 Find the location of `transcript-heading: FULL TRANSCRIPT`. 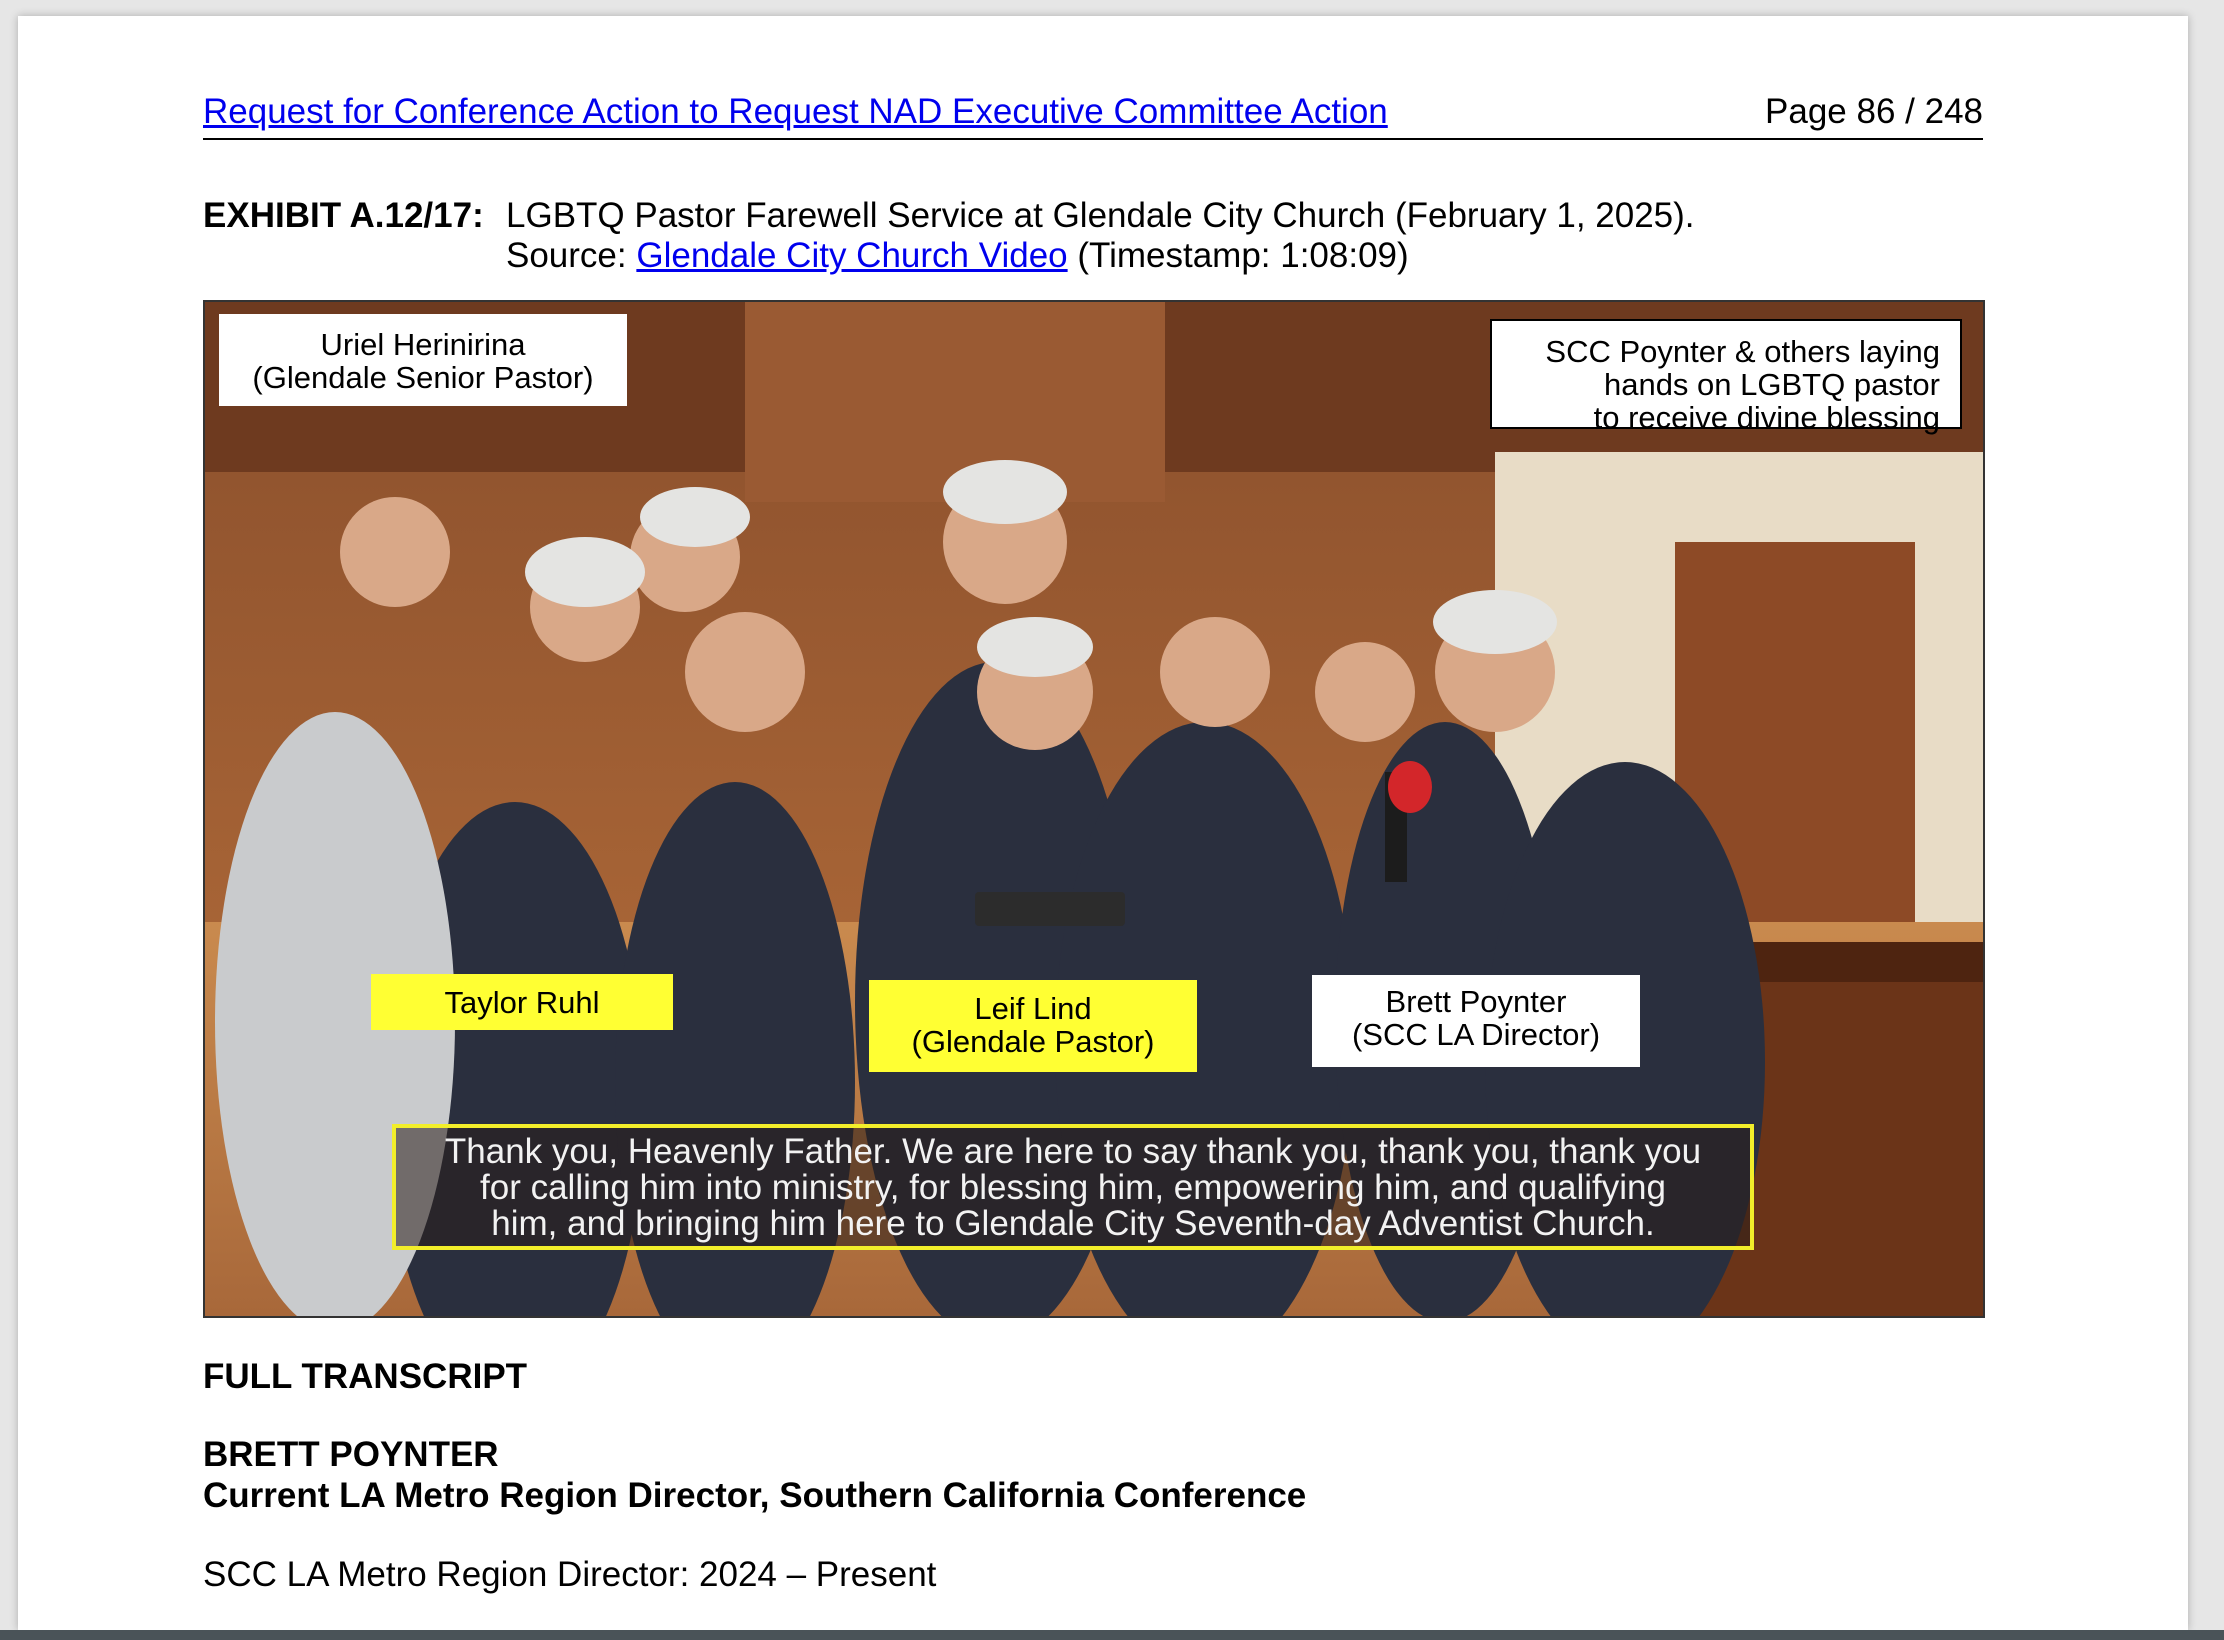

transcript-heading: FULL TRANSCRIPT is located at coordinates (365, 1376).